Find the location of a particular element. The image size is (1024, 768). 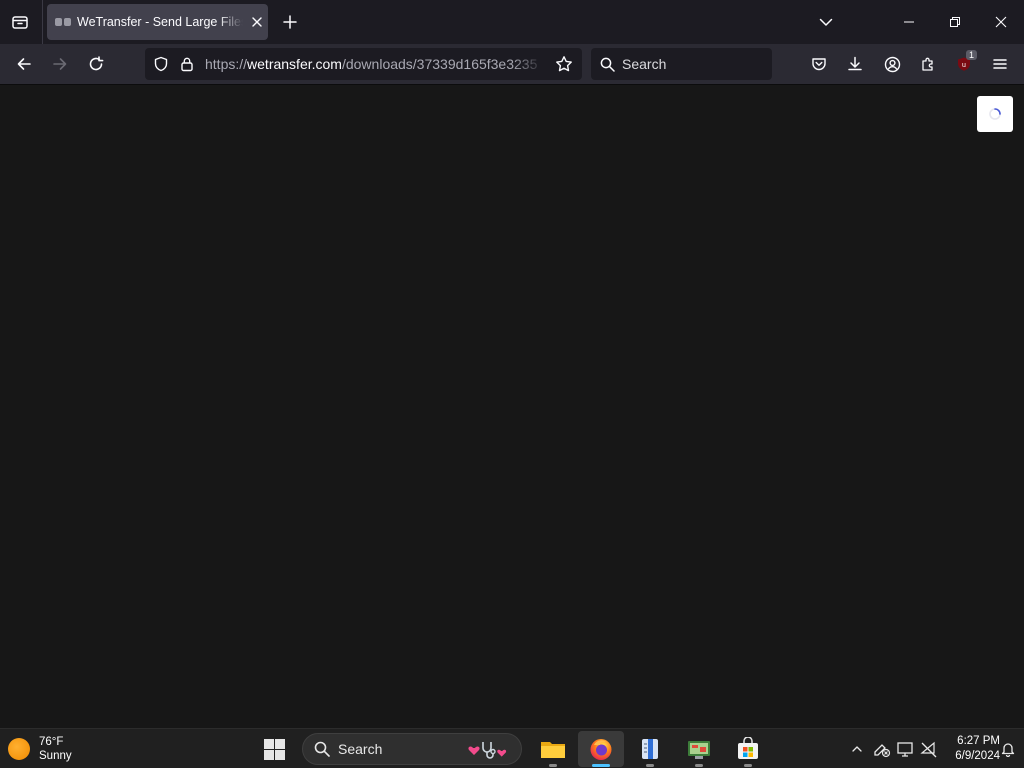

loading-indicator is located at coordinates (995, 114).